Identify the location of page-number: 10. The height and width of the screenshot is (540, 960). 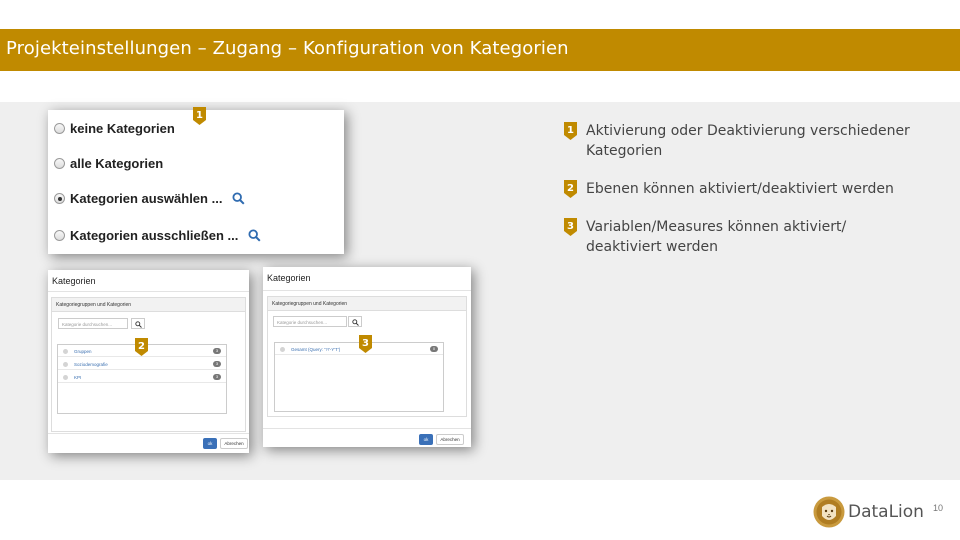
(938, 508).